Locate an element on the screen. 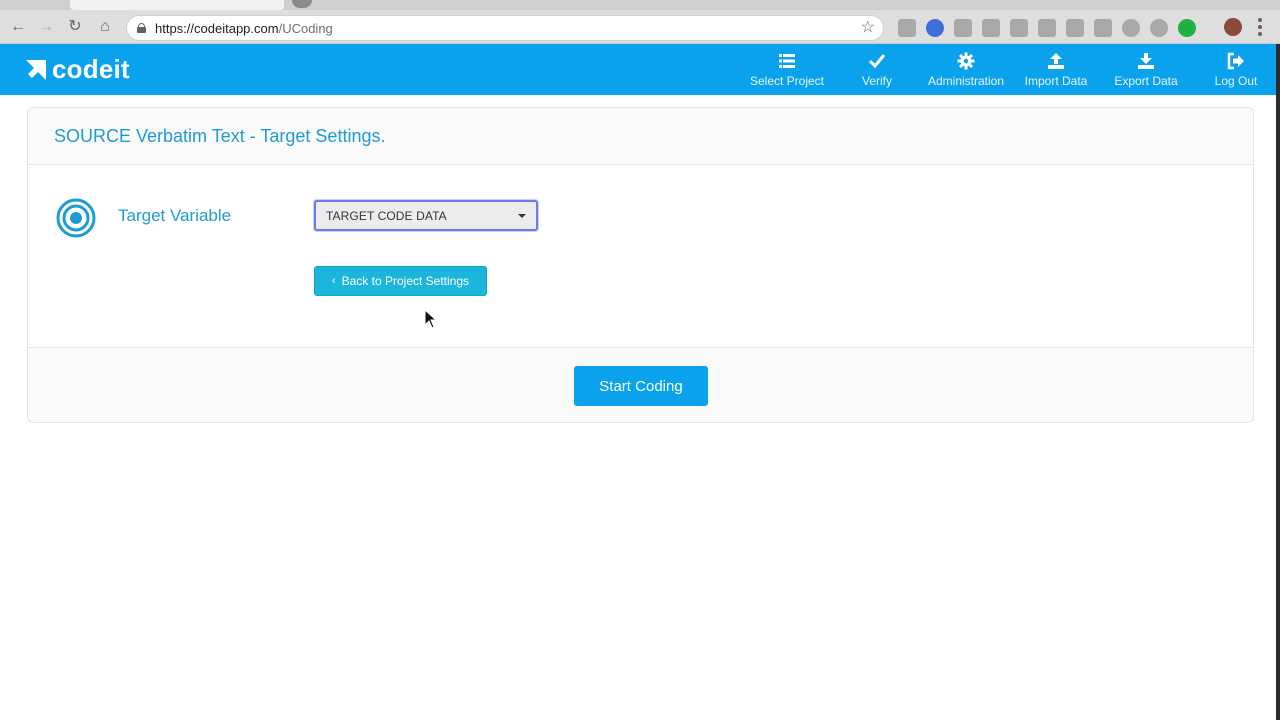 The width and height of the screenshot is (1280, 720). url-text: https://codeitapp.com/UCoding is located at coordinates (244, 28).